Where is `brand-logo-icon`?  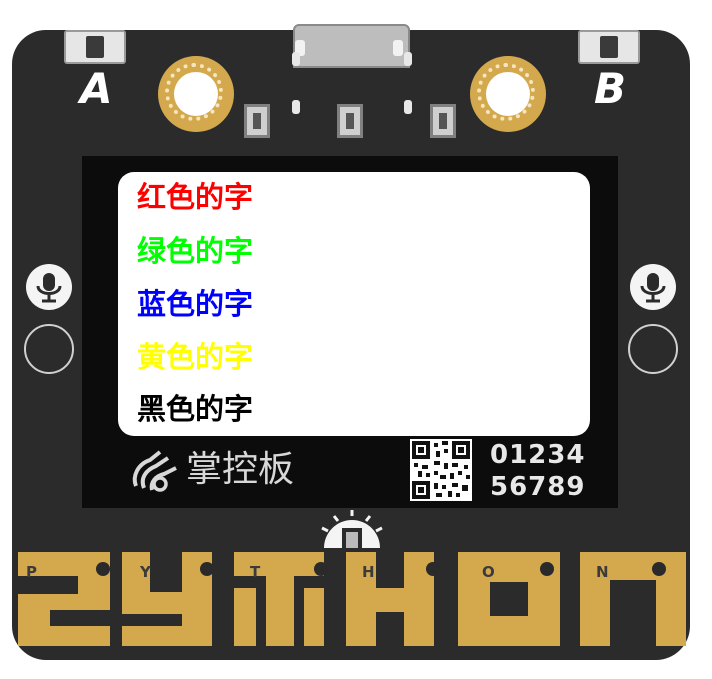 brand-logo-icon is located at coordinates (154, 471).